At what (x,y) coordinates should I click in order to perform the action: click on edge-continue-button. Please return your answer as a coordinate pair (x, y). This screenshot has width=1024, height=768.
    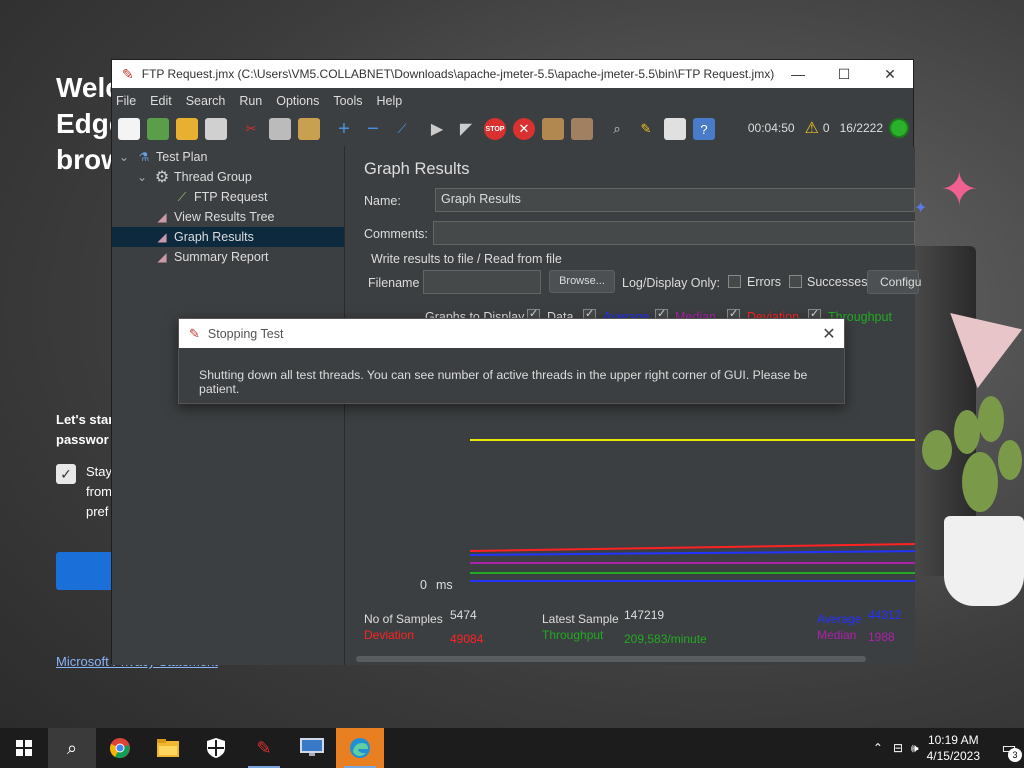
    Looking at the image, I should click on (86, 571).